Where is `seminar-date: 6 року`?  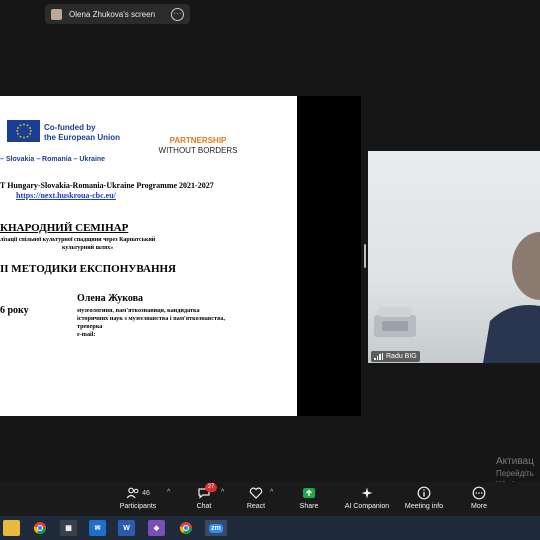
seminar-date: 6 року is located at coordinates (14, 310).